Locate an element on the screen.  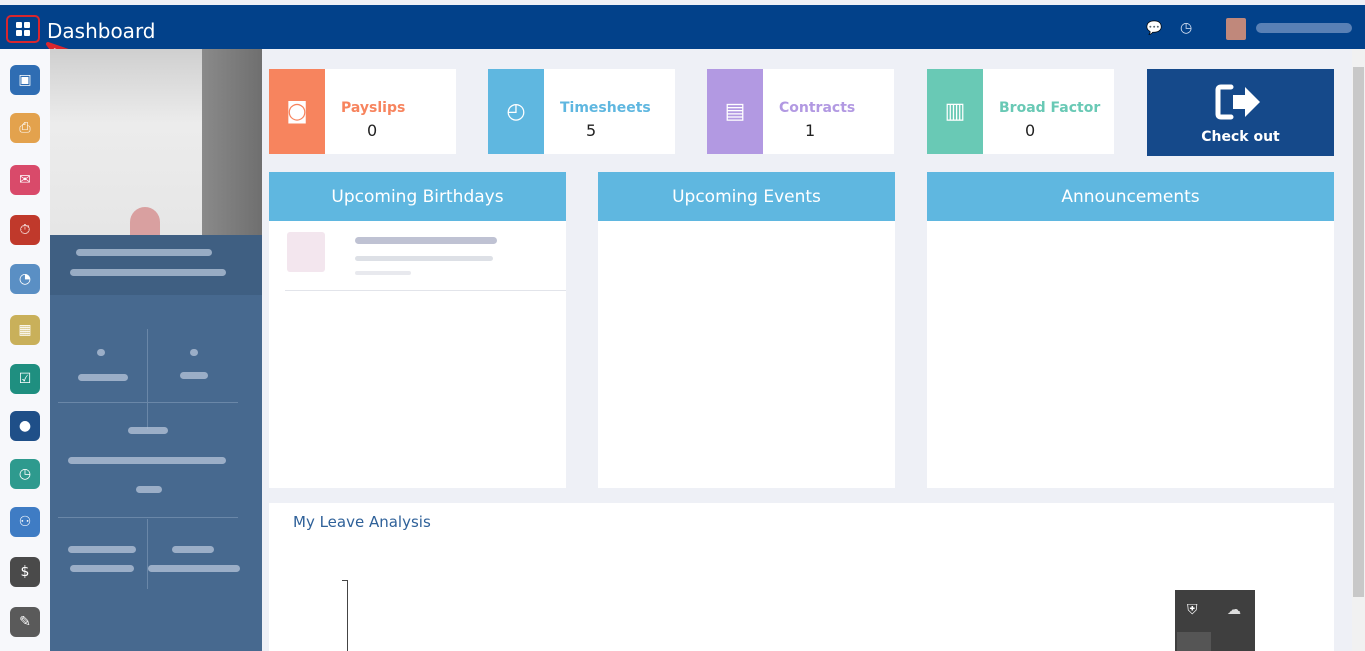
contracts-card: ▤ Contracts 1 is located at coordinates (800, 111).